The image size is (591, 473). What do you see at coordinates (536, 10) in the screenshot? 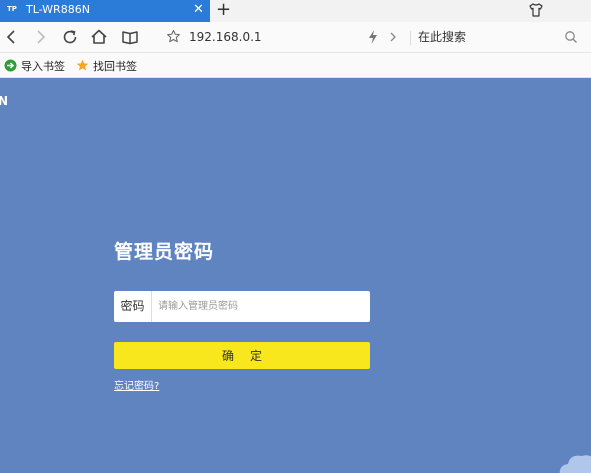
I see `tshirt-skin-icon` at bounding box center [536, 10].